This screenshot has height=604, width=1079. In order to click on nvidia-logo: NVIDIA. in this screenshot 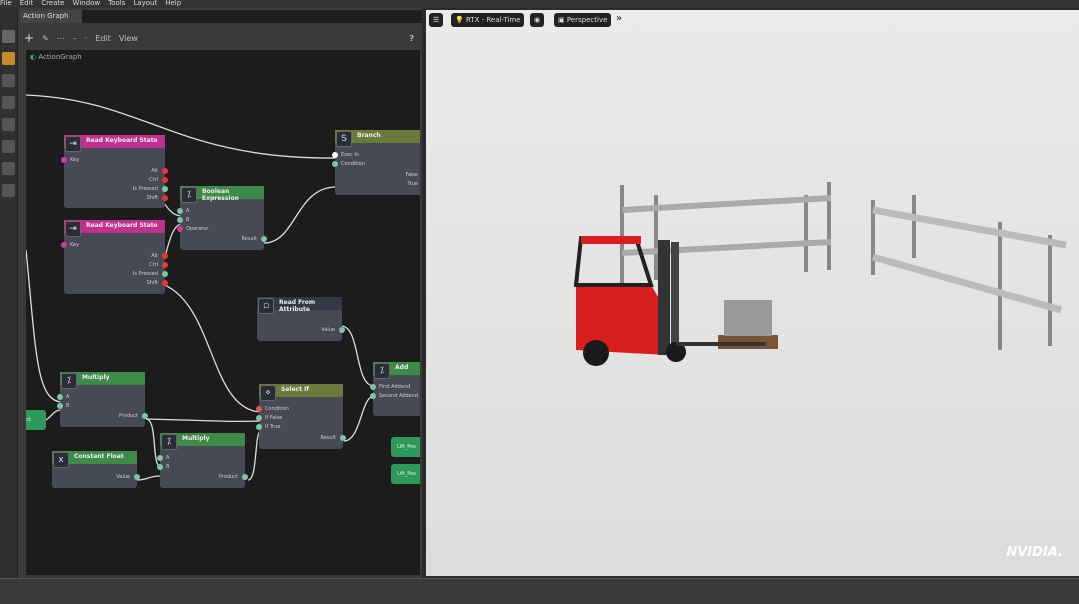, I will do `click(1034, 552)`.